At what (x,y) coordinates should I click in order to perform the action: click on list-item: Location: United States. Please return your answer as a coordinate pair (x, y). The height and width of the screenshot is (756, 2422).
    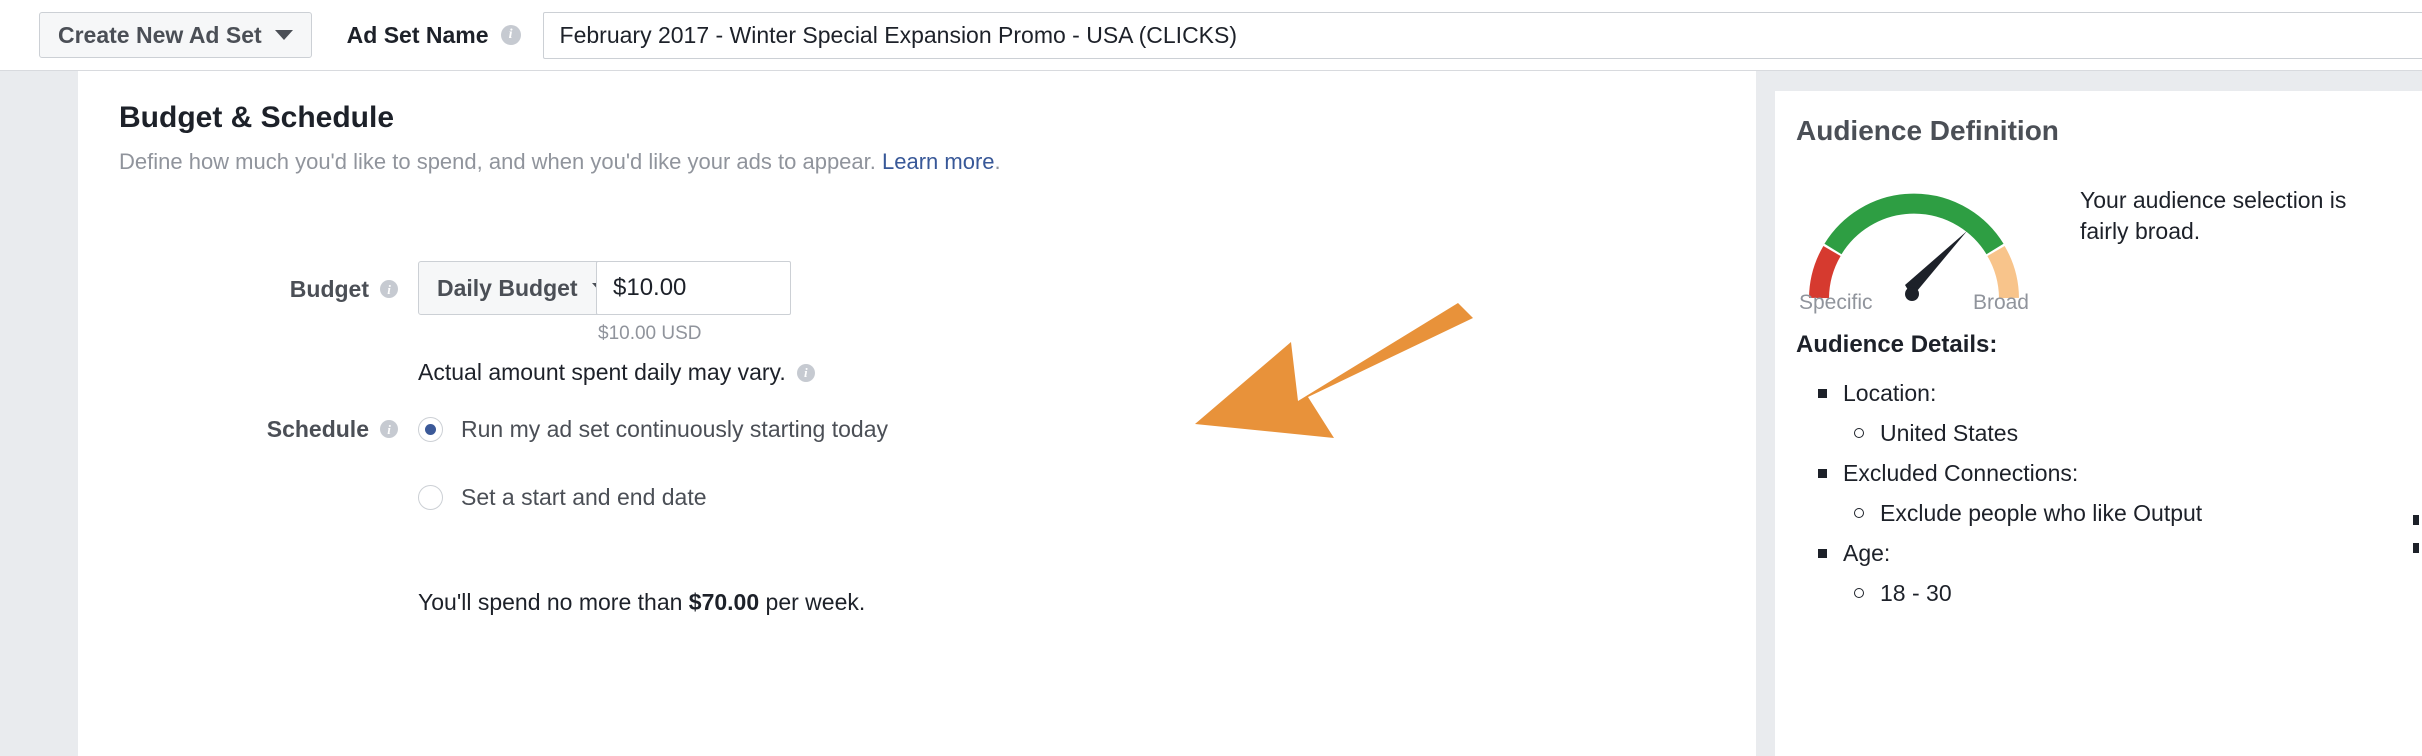
    Looking at the image, I should click on (2106, 413).